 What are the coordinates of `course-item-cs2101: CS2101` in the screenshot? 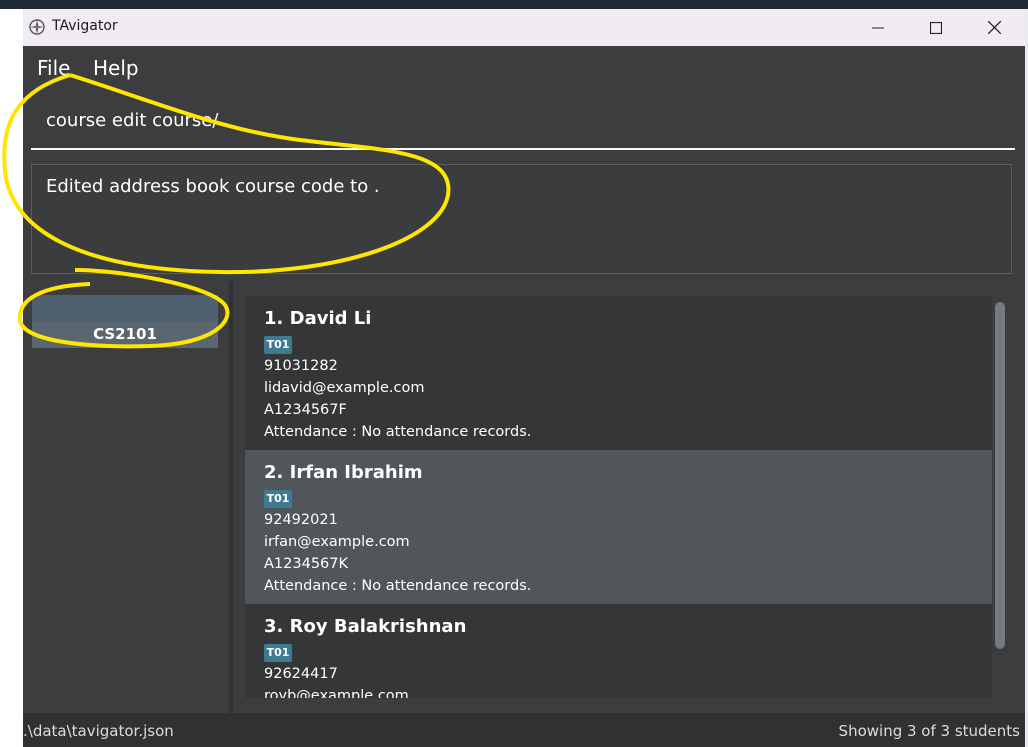 It's located at (125, 321).